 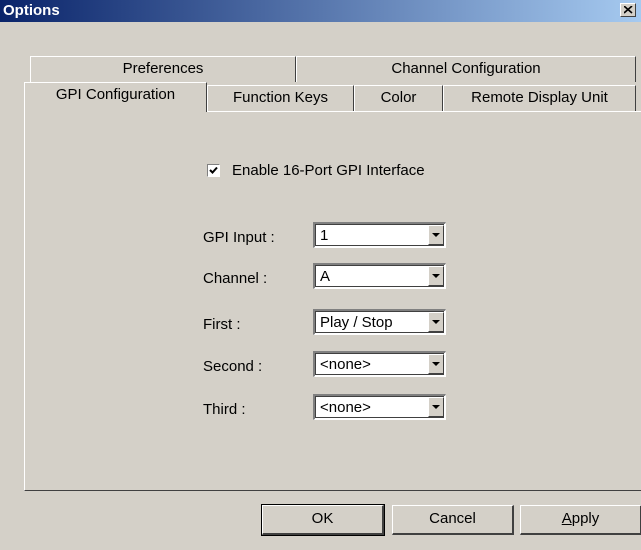 I want to click on tab-label: Color, so click(x=398, y=97).